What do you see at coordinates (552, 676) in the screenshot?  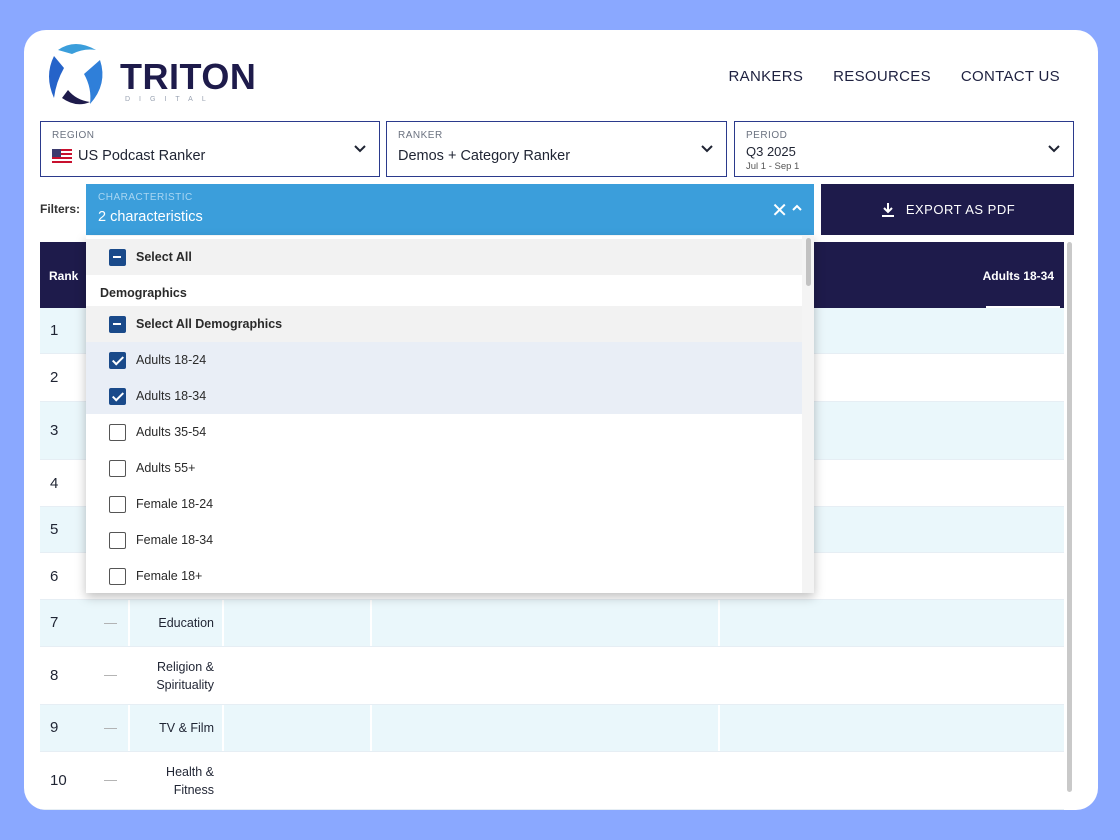 I see `table-row: 8 — Religion & Spirituality` at bounding box center [552, 676].